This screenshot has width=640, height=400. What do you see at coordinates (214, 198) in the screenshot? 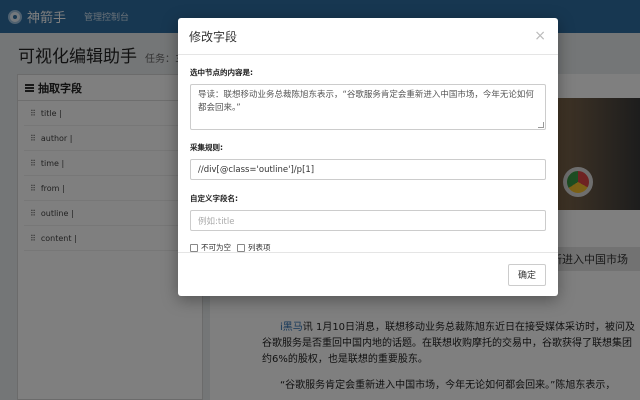
I see `field-name-label: 自定义字段名:` at bounding box center [214, 198].